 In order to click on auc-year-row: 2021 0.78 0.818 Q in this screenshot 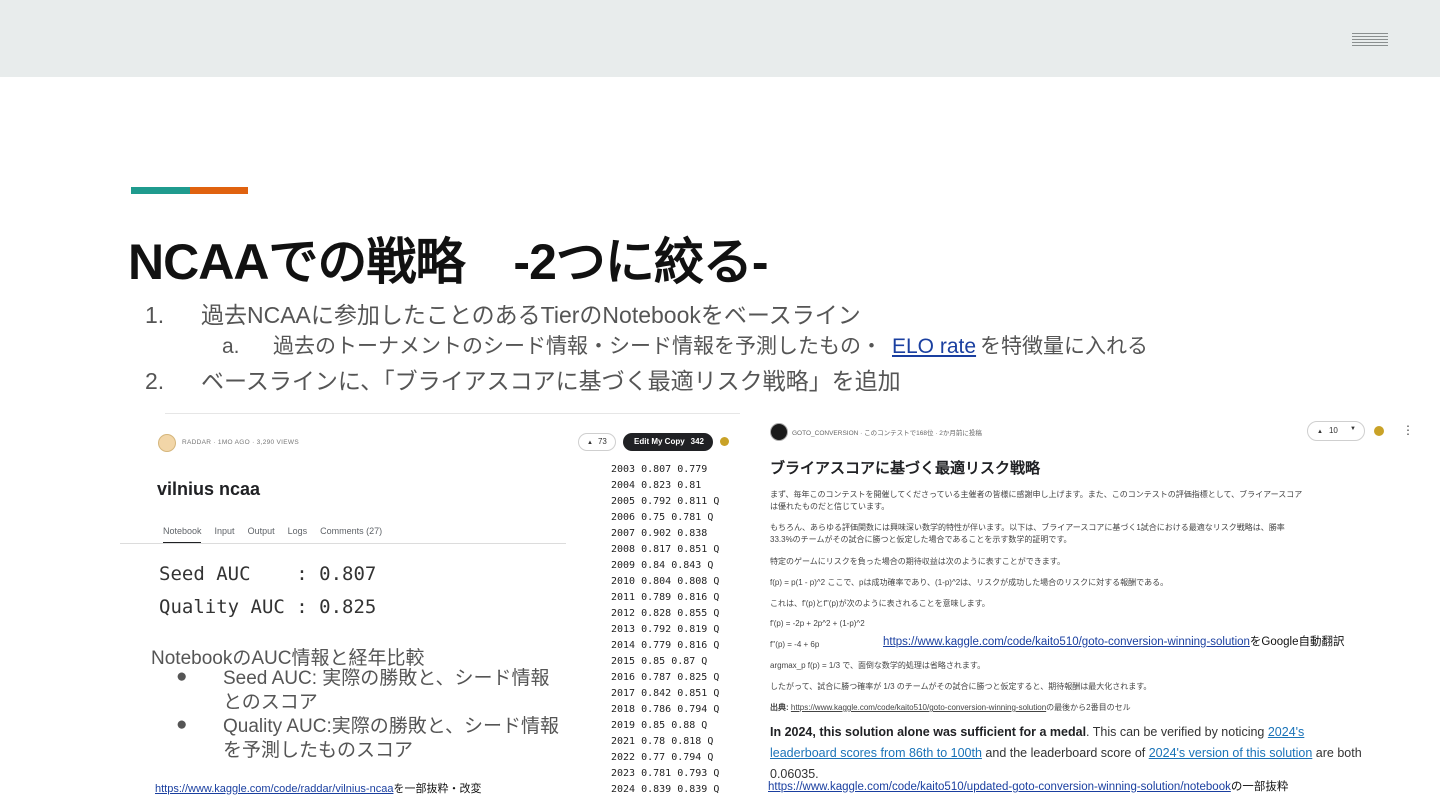, I will do `click(662, 741)`.